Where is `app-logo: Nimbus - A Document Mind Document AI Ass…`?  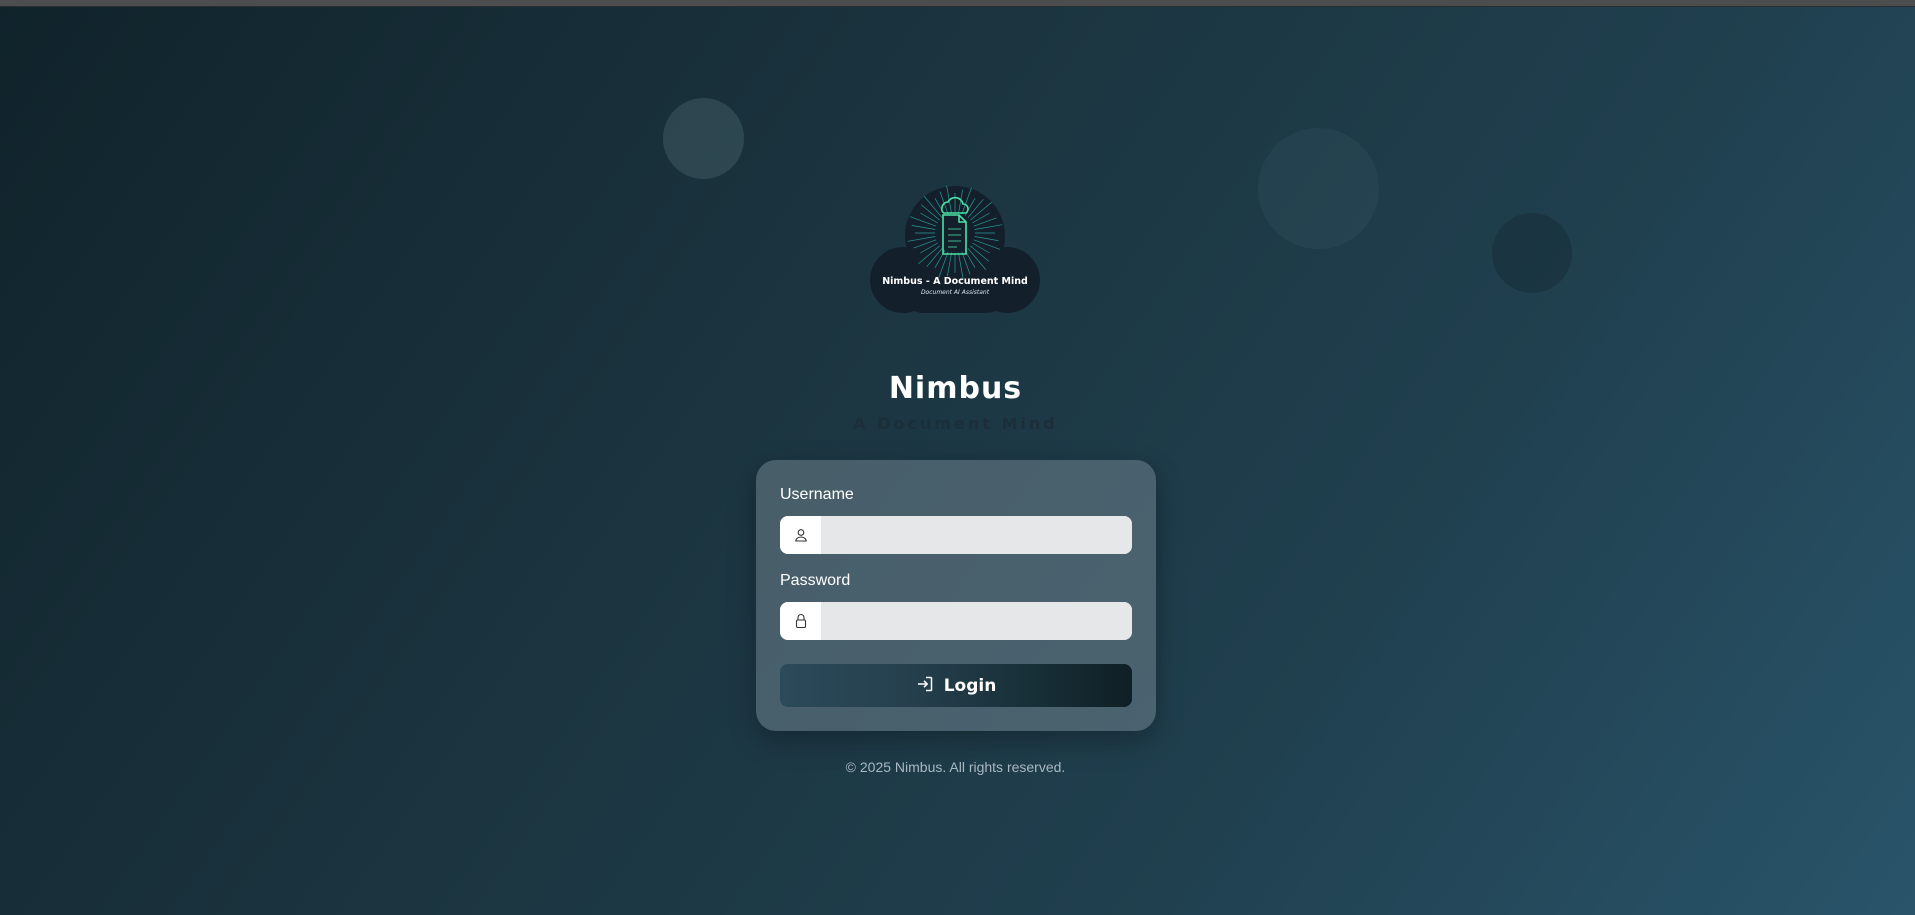 app-logo: Nimbus - A Document Mind Document AI Ass… is located at coordinates (955, 248).